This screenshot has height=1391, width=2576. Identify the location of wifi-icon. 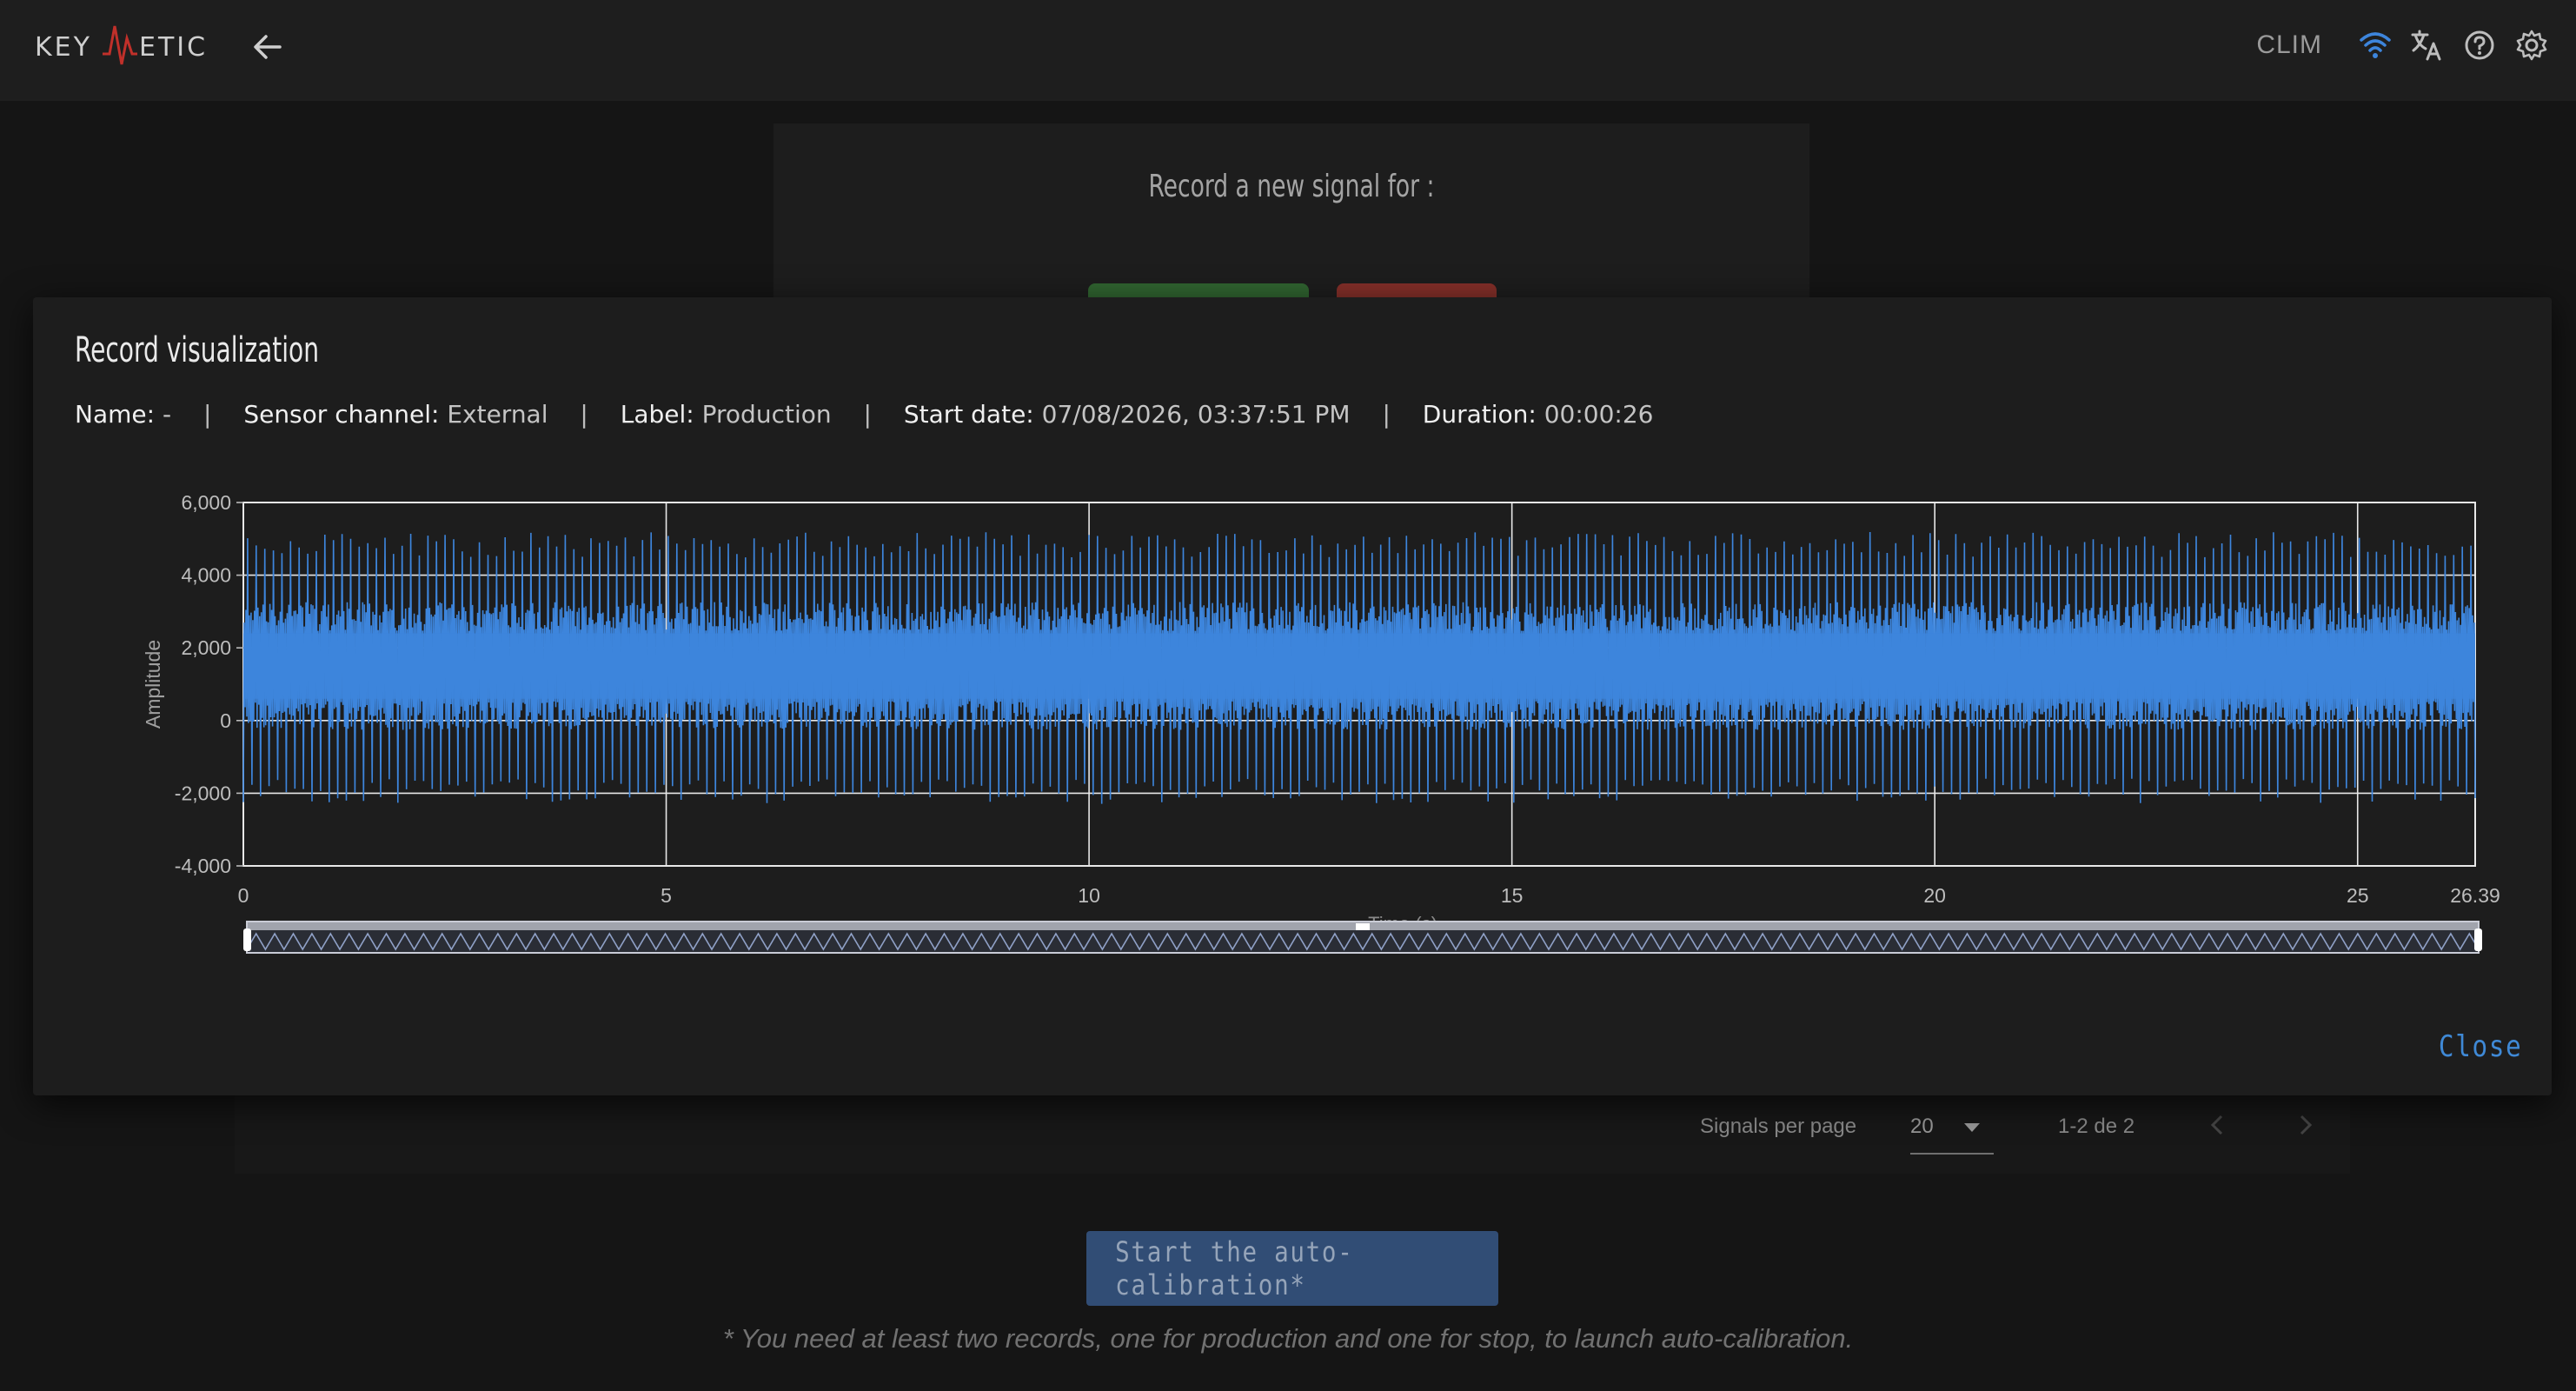
(2375, 45).